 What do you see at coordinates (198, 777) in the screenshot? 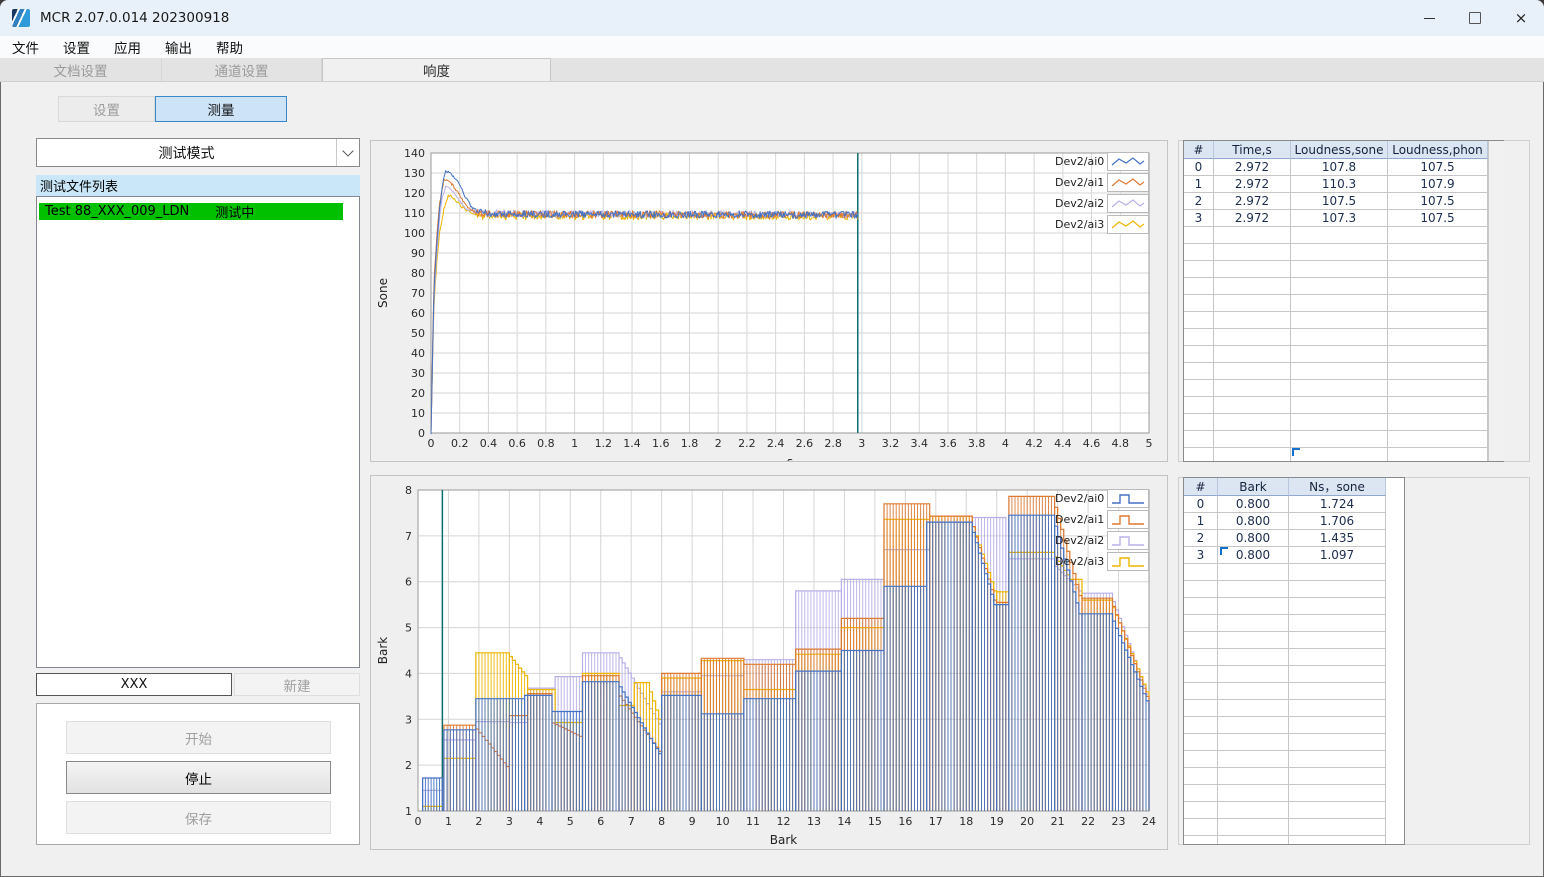
I see `stop-button: 停止` at bounding box center [198, 777].